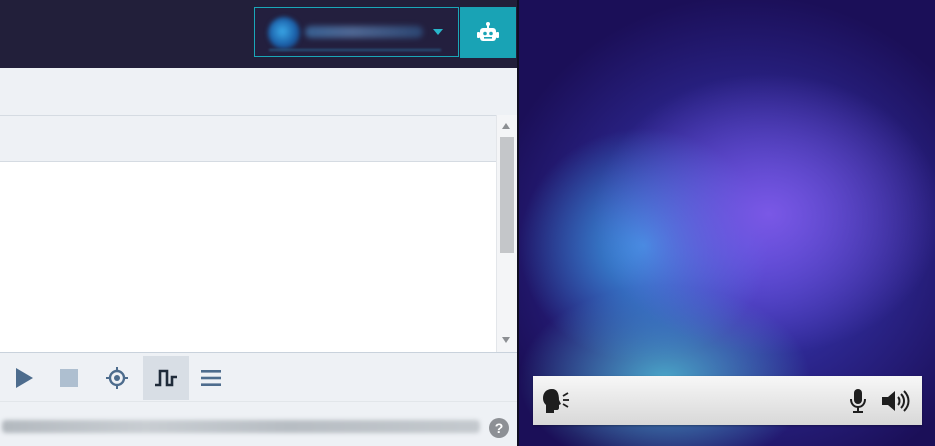 The image size is (935, 446). Describe the element at coordinates (727, 400) in the screenshot. I see `voice-control-bar` at that location.